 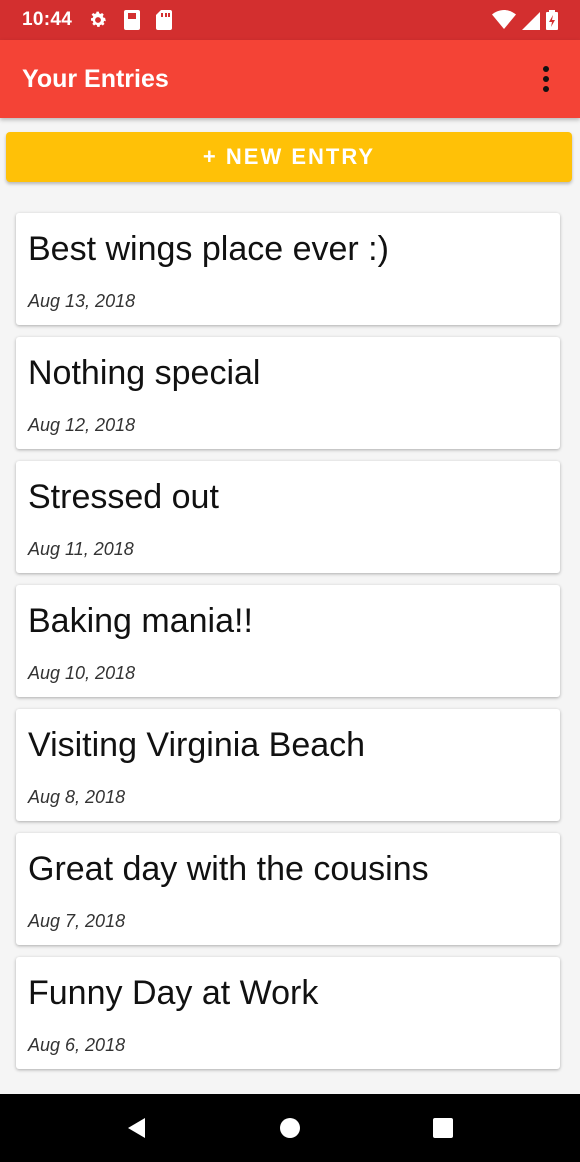 I want to click on gear-icon, so click(x=98, y=20).